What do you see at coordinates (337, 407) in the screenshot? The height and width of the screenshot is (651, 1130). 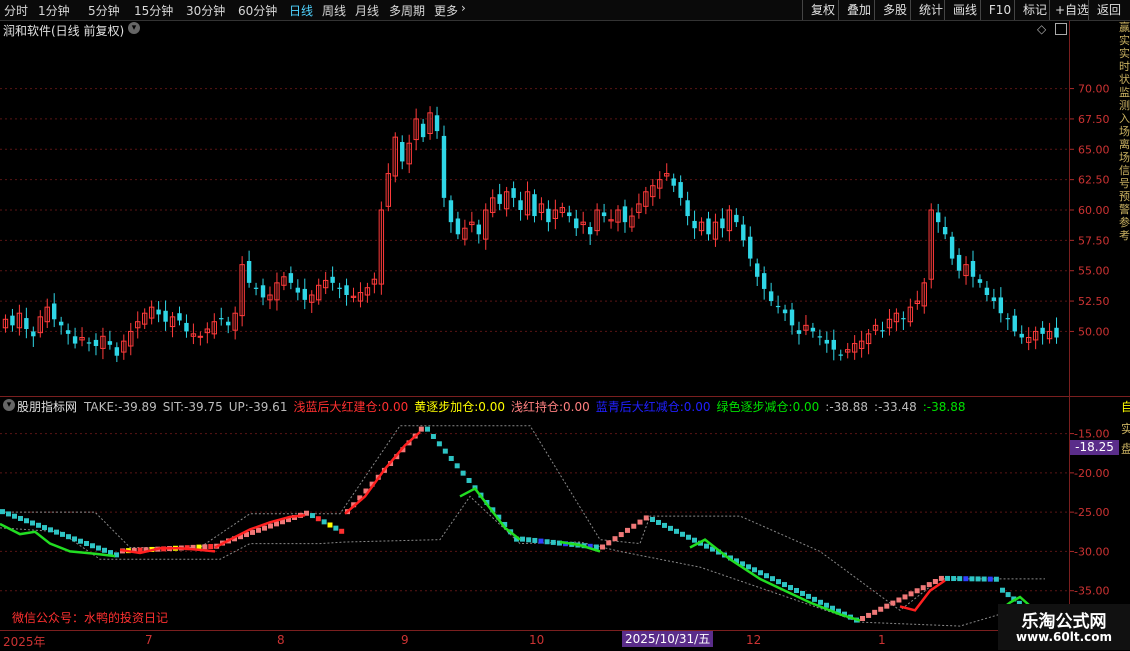 I see `indicator-value-label: 浅蓝后大红建仓:` at bounding box center [337, 407].